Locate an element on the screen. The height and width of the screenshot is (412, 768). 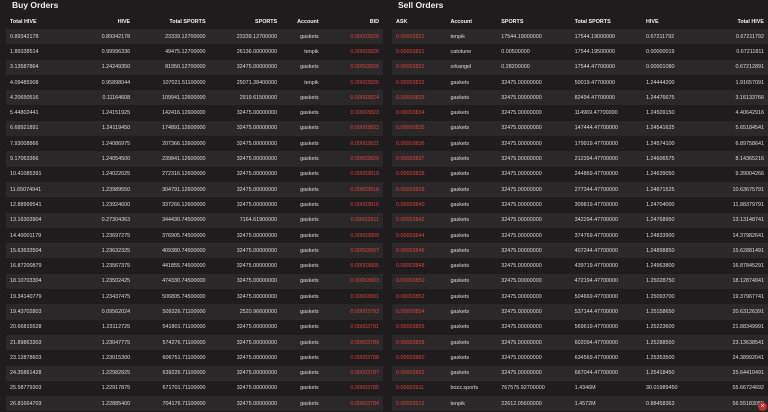
sell-cell-total-sports: 504669.47700000 is located at coordinates (606, 297).